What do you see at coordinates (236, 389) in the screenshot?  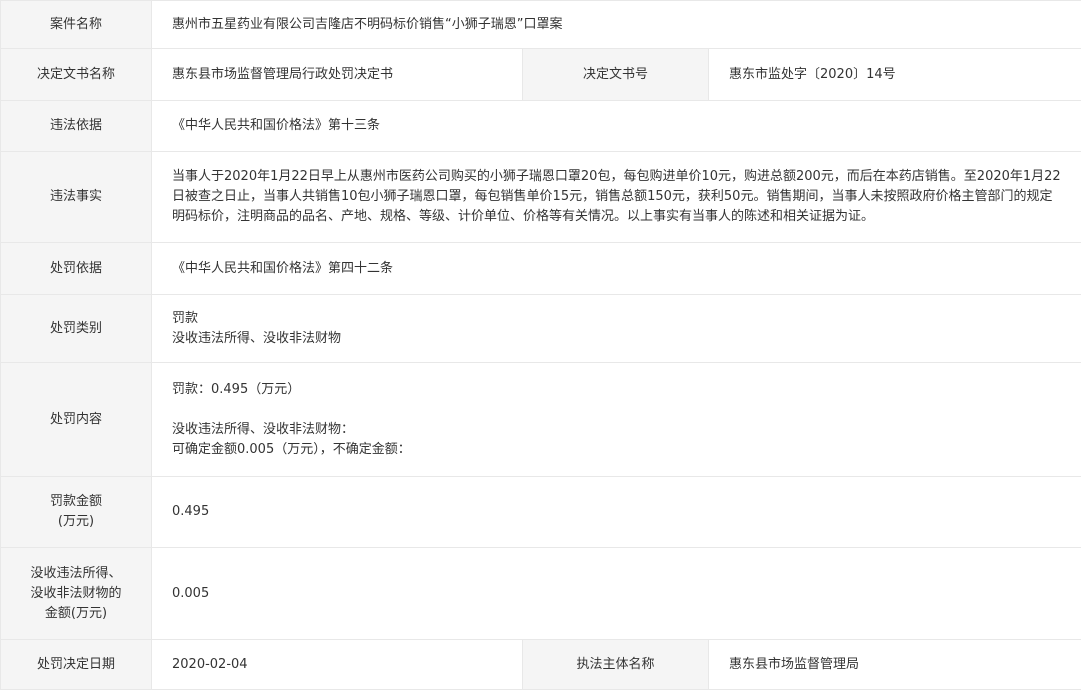 I see `penalty-content-fine: 罚款：0.495（万元）` at bounding box center [236, 389].